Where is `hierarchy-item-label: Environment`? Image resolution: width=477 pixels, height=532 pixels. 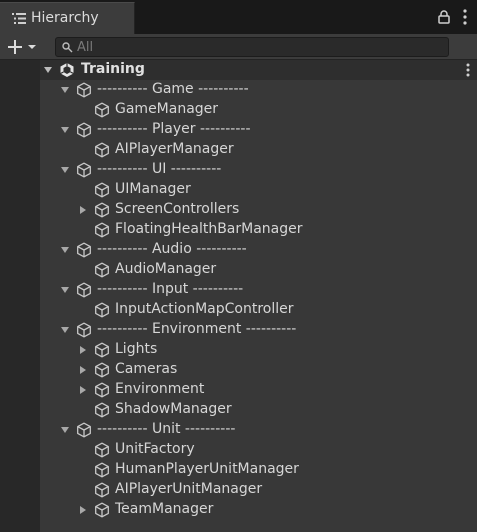
hierarchy-item-label: Environment is located at coordinates (160, 389).